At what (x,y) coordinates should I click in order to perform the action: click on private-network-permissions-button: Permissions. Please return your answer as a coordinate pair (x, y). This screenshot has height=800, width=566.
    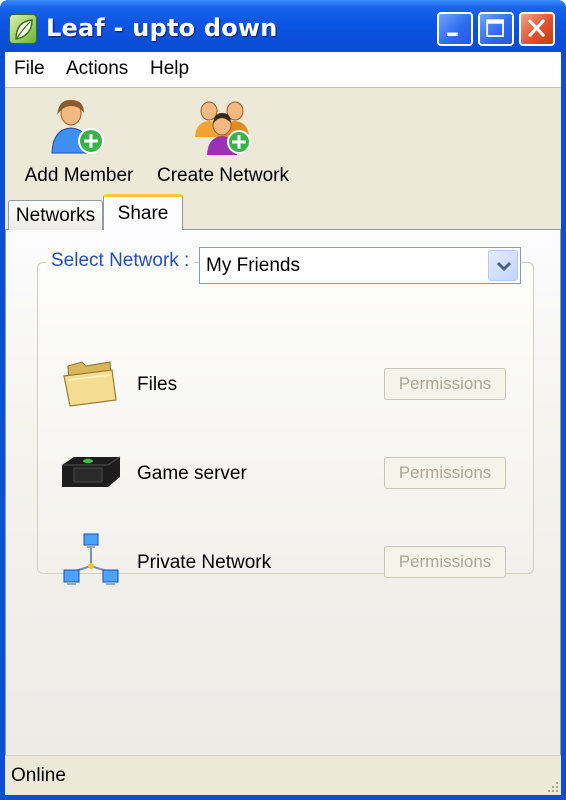
    Looking at the image, I should click on (445, 562).